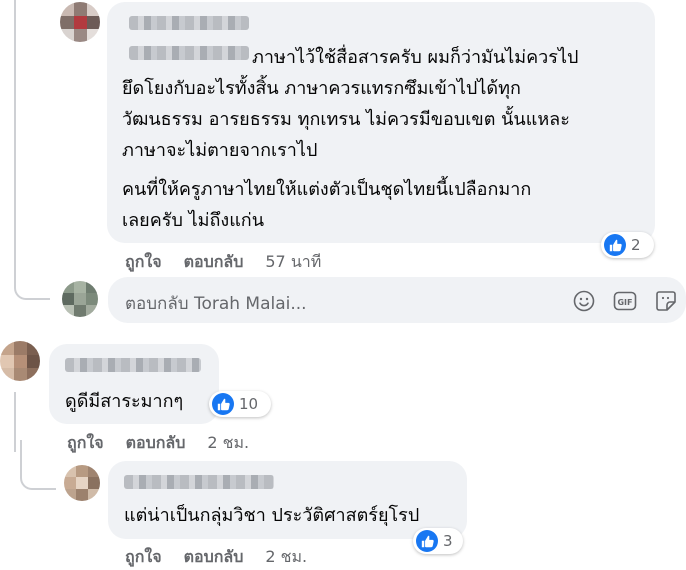 This screenshot has height=570, width=686. I want to click on reaction-badge: 3, so click(438, 541).